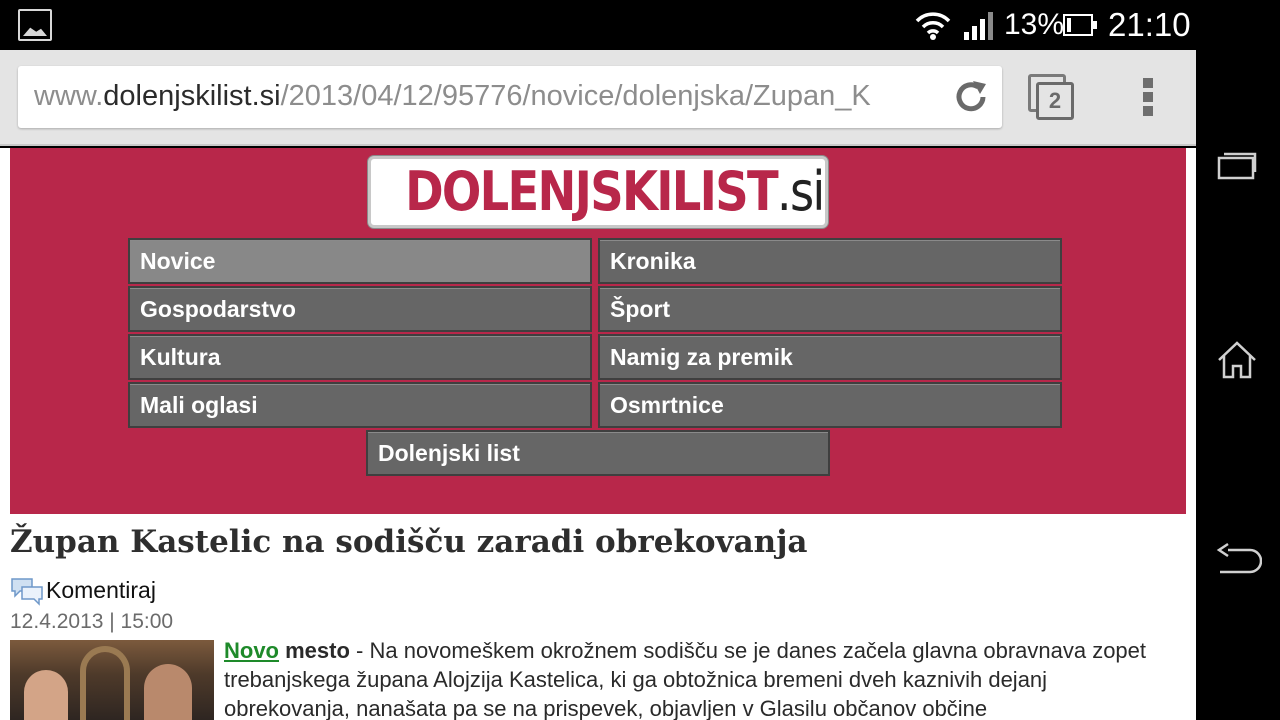 The height and width of the screenshot is (720, 1280). What do you see at coordinates (830, 405) in the screenshot?
I see `nav-osmrtnice: Osmrtnice` at bounding box center [830, 405].